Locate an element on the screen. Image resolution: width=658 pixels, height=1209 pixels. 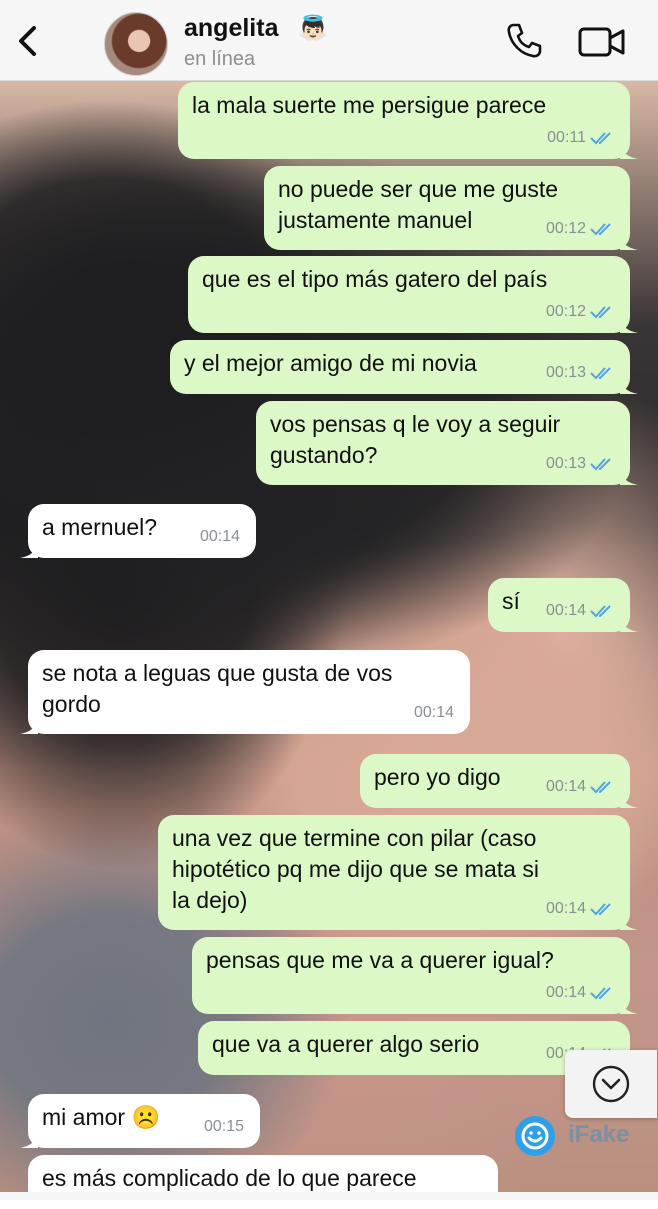
message-bubble-outgoing: pero yo digo 00:14 is located at coordinates (499, 781).